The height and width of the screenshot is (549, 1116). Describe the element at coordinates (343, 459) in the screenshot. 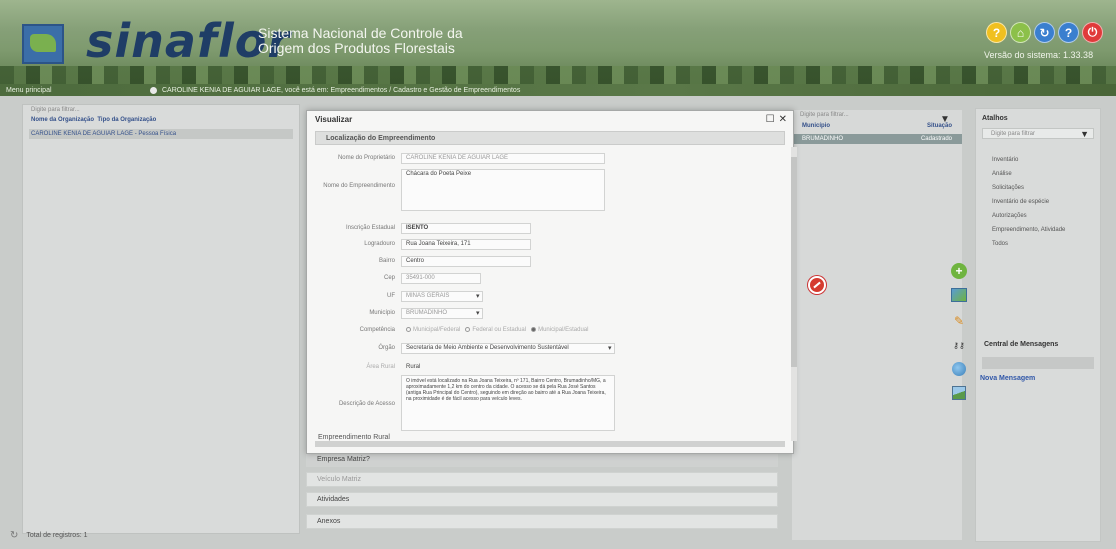

I see `empresa-matriz-label: Empresa Matriz?` at that location.